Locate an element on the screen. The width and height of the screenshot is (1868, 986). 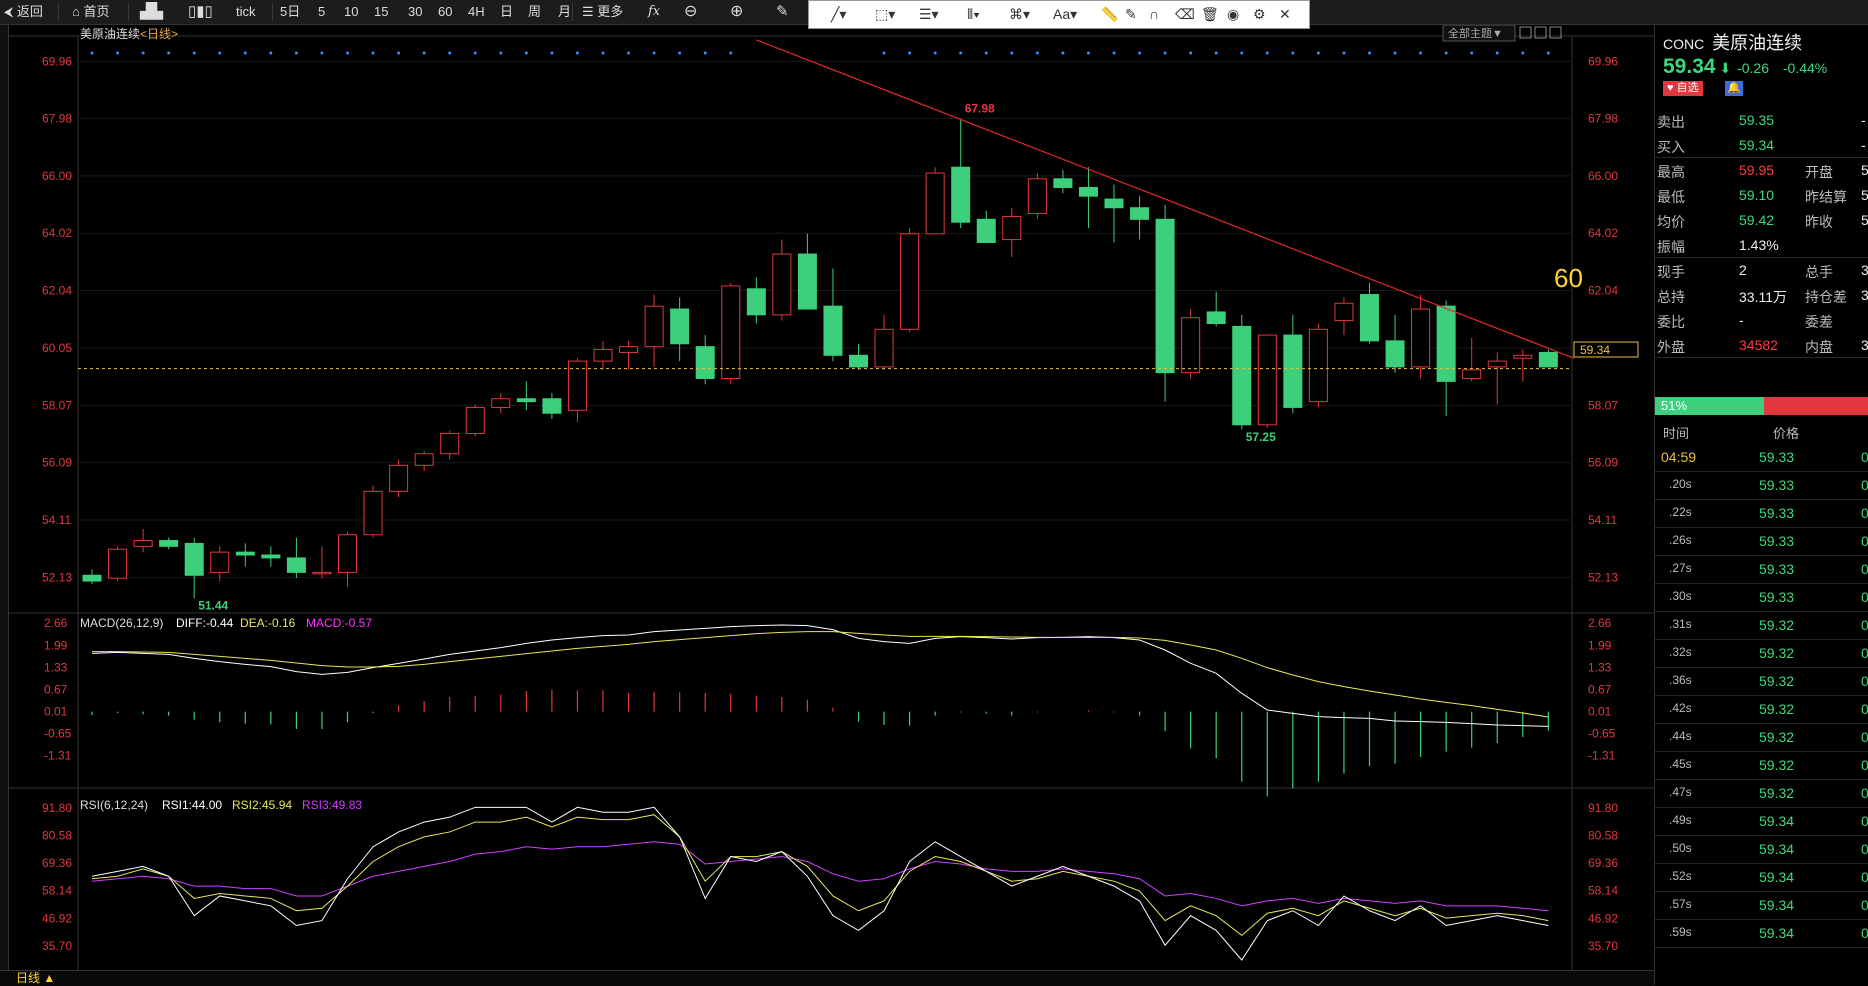
period-button: 周 is located at coordinates (534, 12).